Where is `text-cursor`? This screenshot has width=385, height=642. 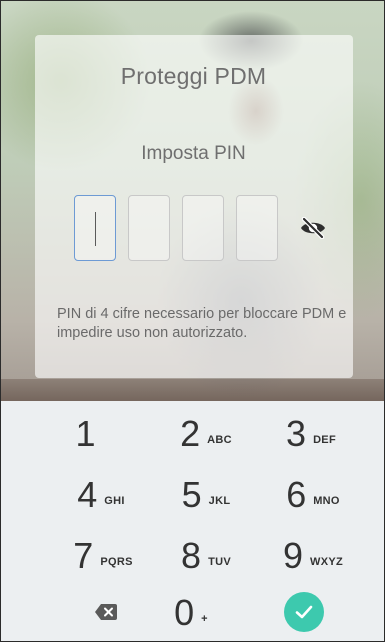
text-cursor is located at coordinates (95, 229).